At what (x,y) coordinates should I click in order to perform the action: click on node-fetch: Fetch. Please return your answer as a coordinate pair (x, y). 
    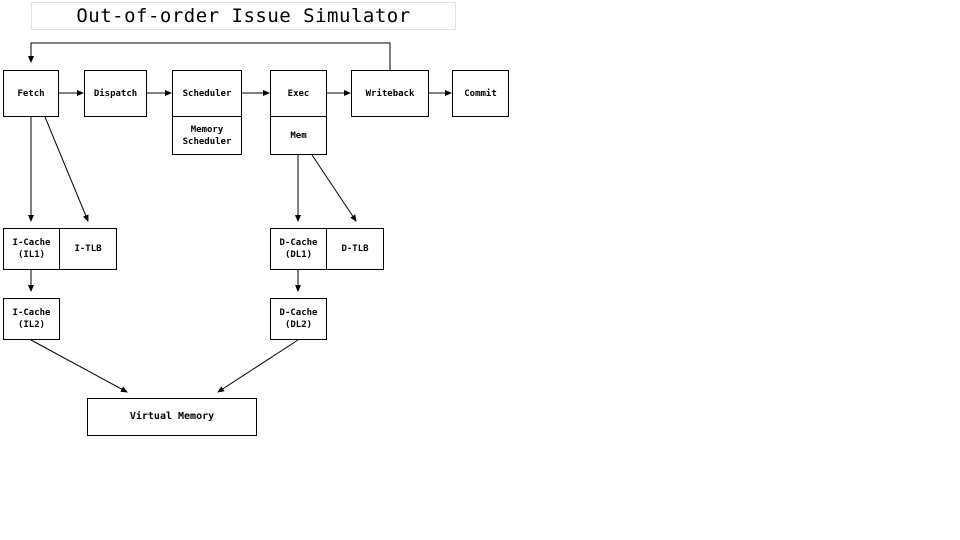
    Looking at the image, I should click on (31, 93).